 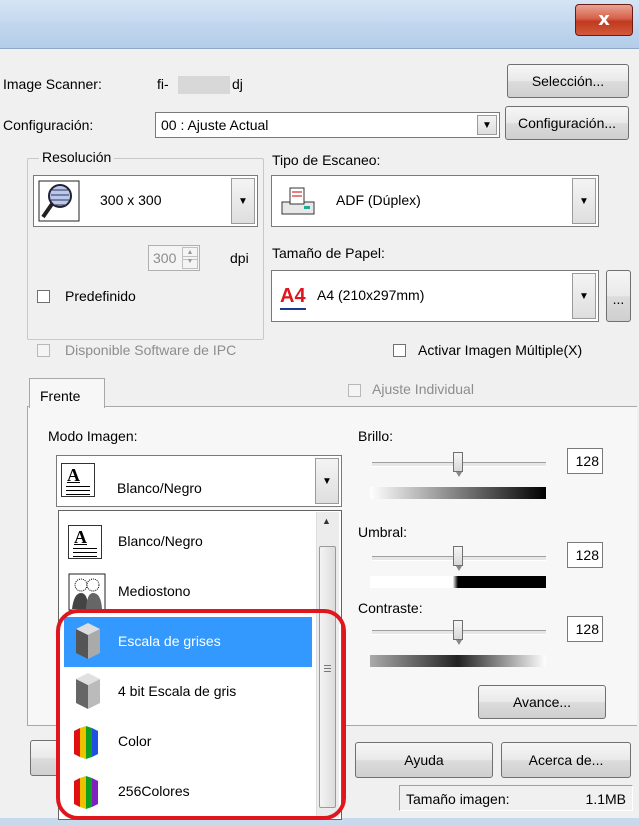 What do you see at coordinates (93, 436) in the screenshot?
I see `mode-label: Modo Imagen:` at bounding box center [93, 436].